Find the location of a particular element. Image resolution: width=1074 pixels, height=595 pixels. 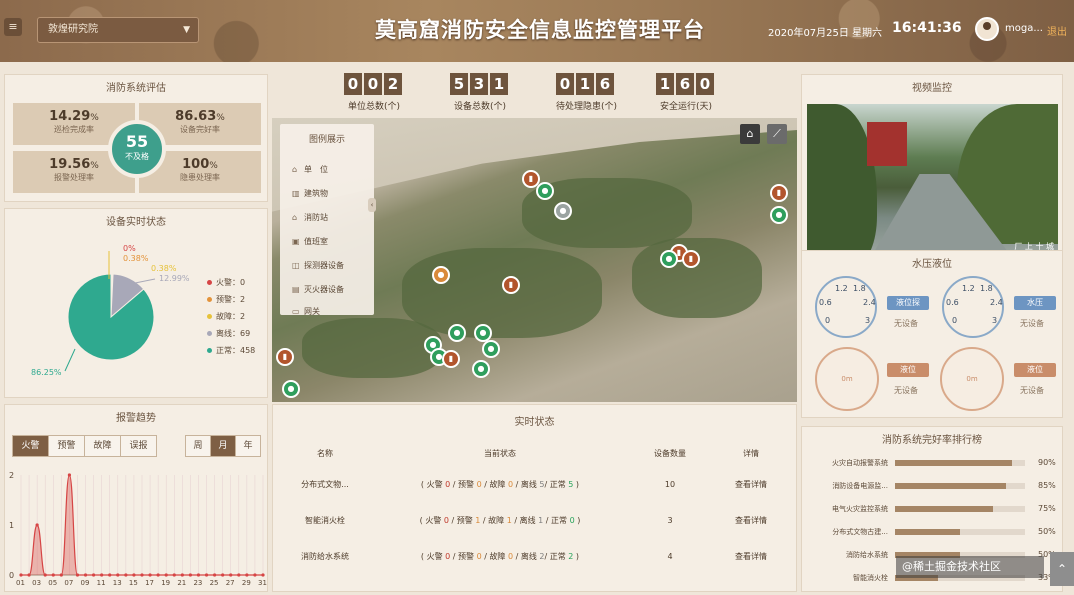

ranking-bar-fill is located at coordinates (950, 486).